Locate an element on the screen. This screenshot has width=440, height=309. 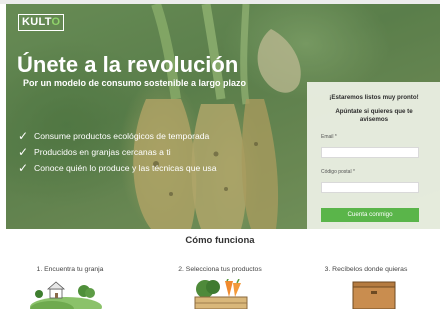
hero-headline: Únete a la revolución is located at coordinates (128, 64).